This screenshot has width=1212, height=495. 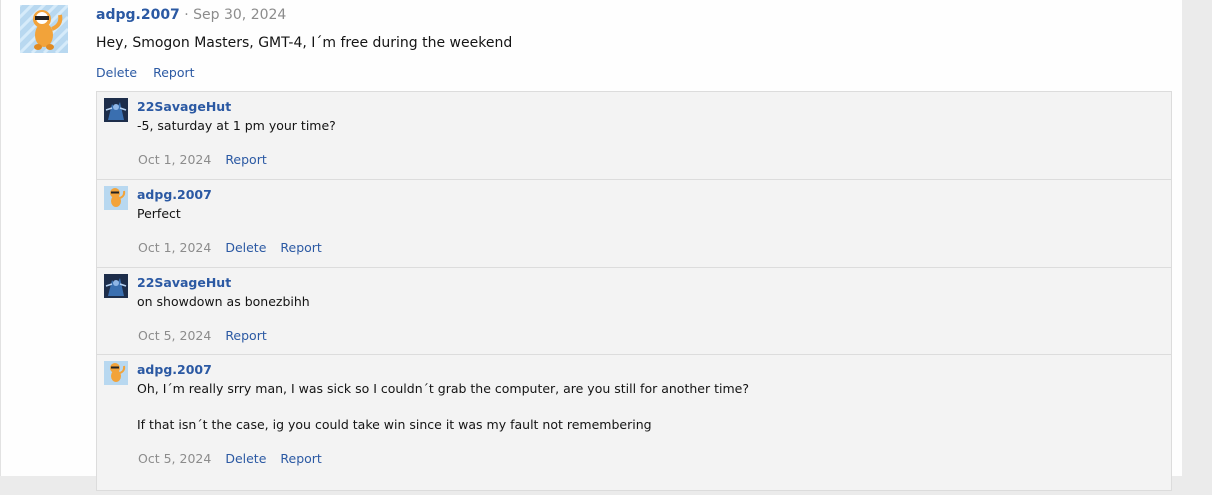 What do you see at coordinates (239, 15) in the screenshot?
I see `post-date: Sep 30, 2024` at bounding box center [239, 15].